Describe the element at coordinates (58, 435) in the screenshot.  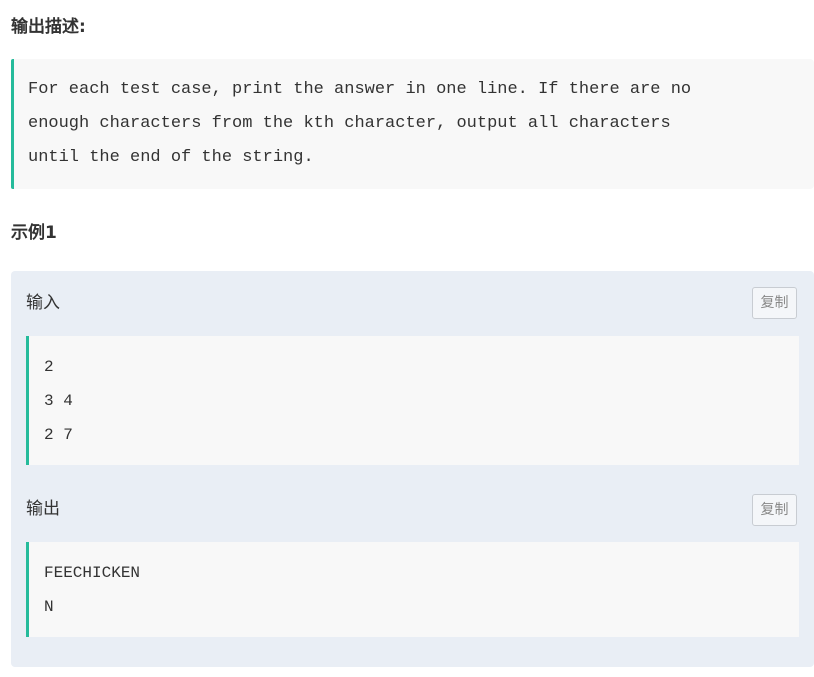
I see `input-line: 2 7` at that location.